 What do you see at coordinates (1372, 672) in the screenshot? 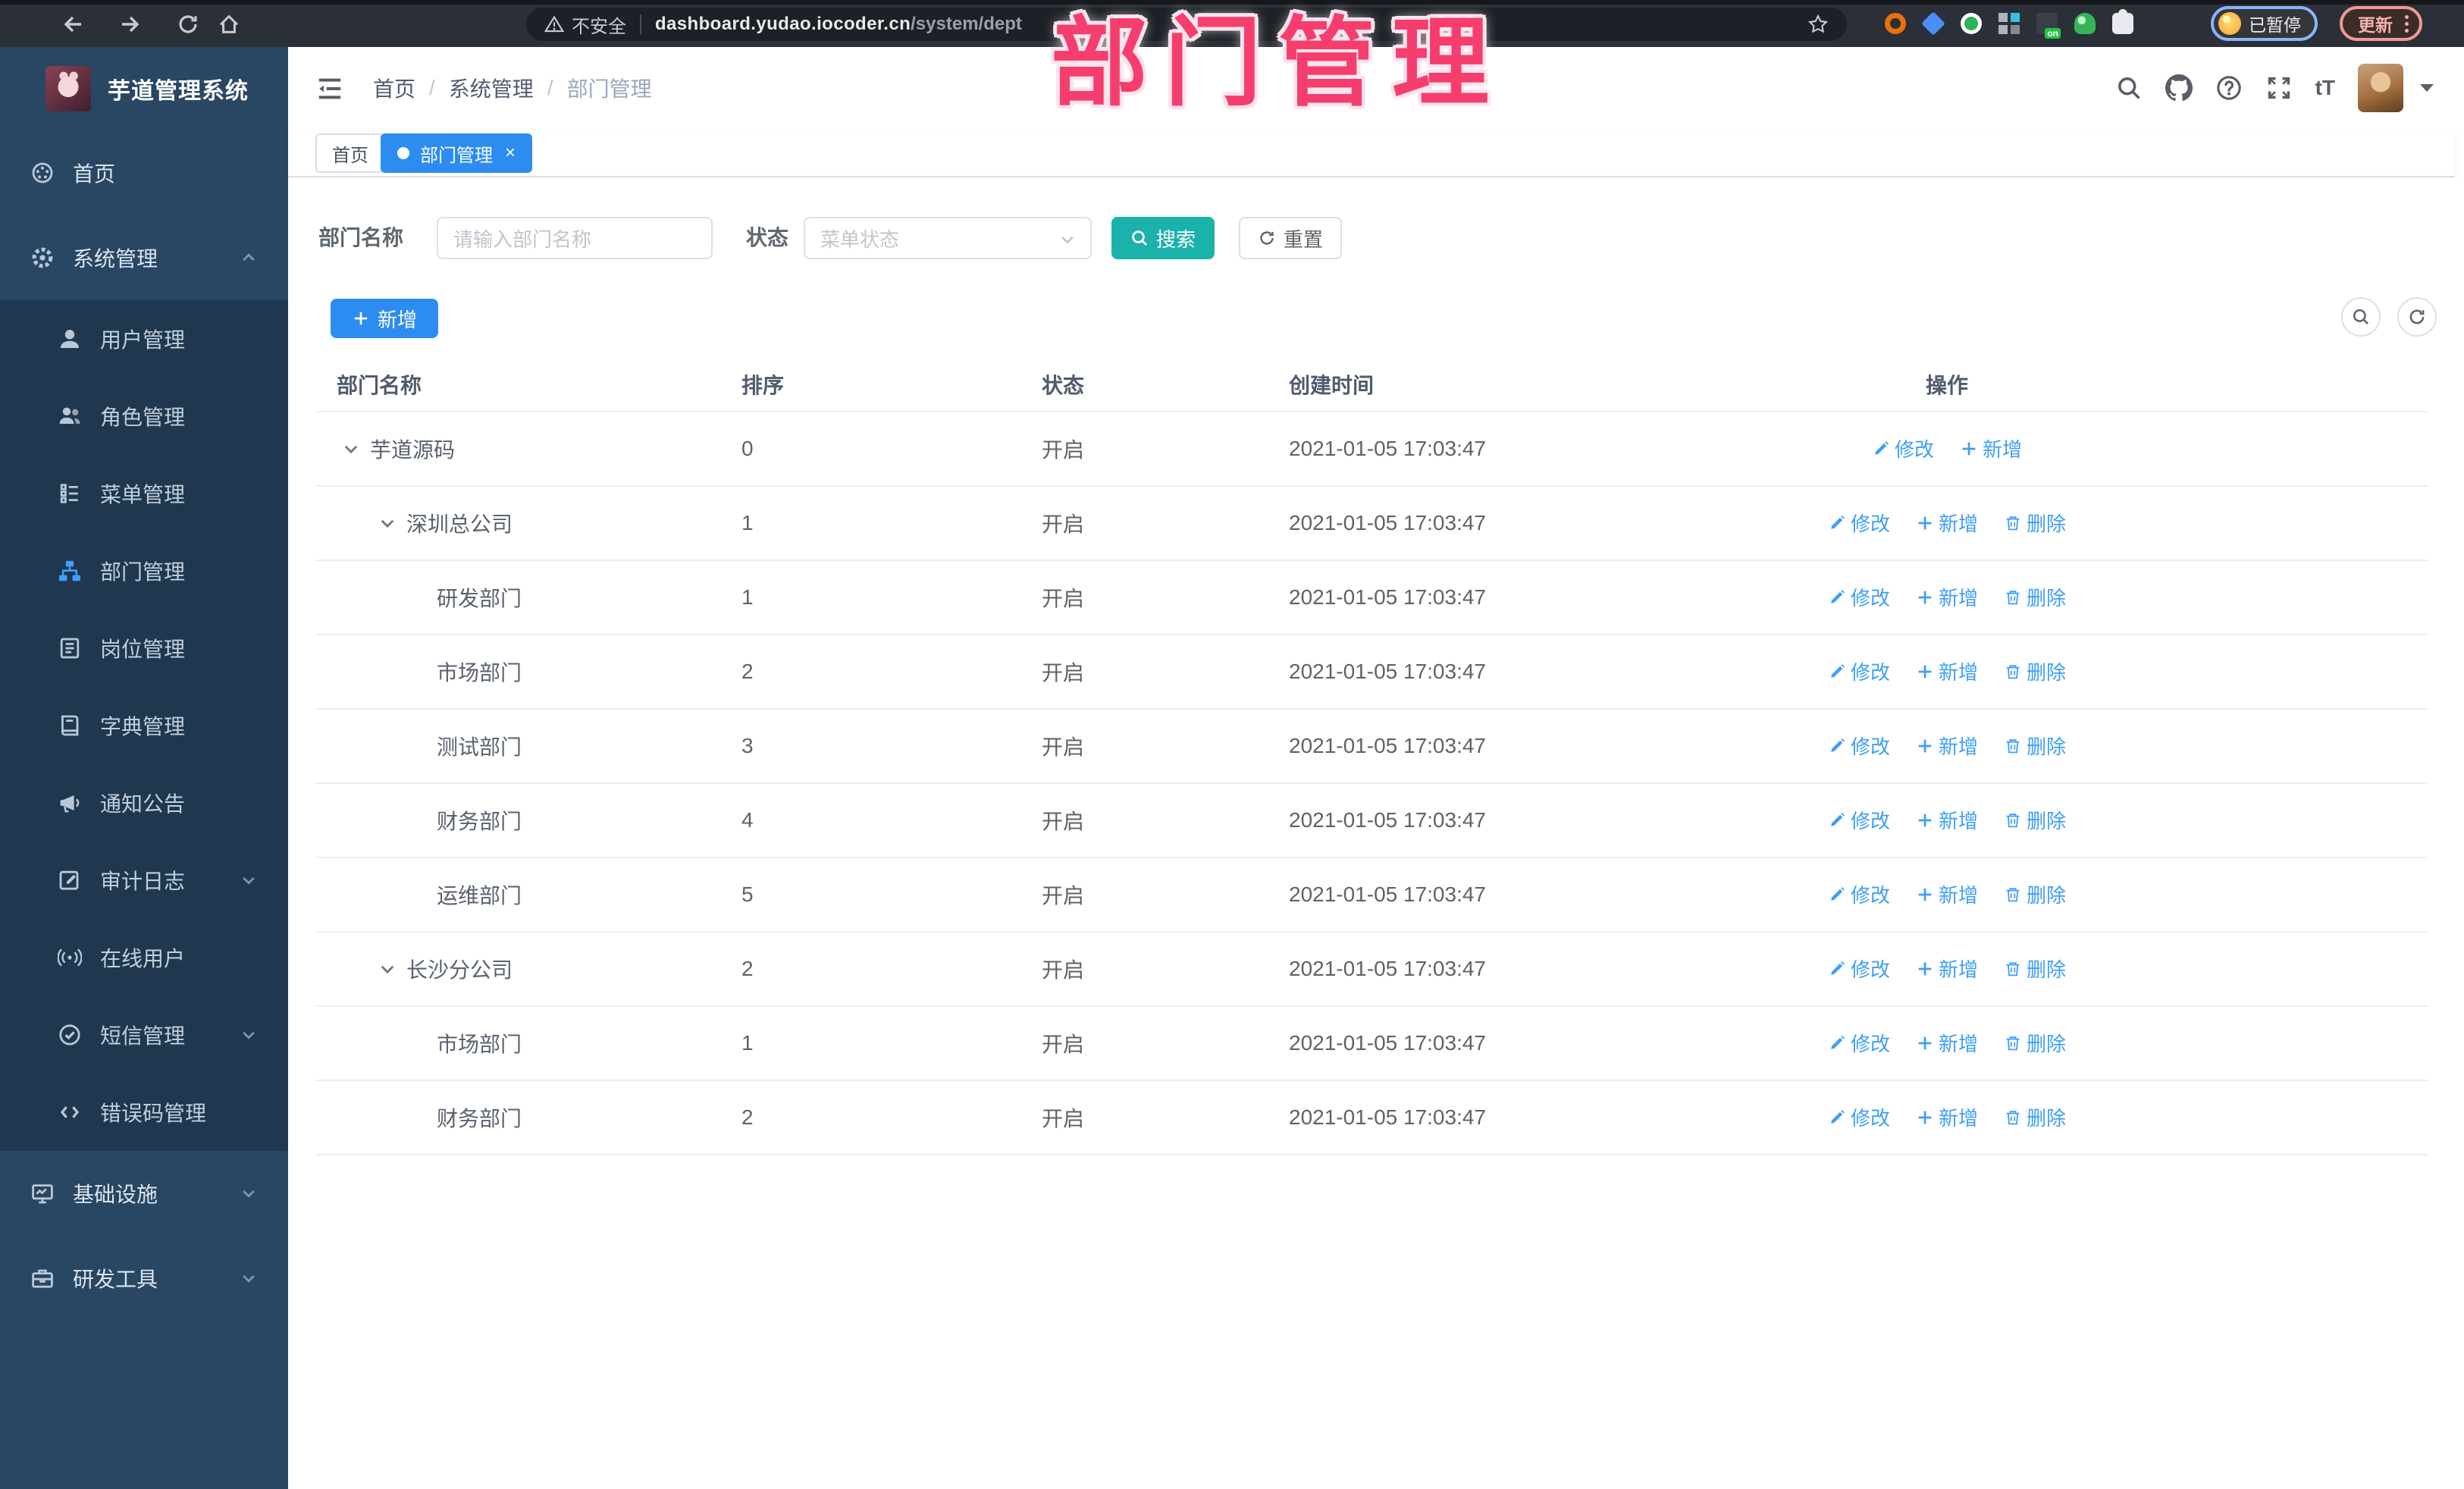
I see `table-row: 市场部门 2 开启 2021-01-05 17:03:47 修改 新增 删除` at bounding box center [1372, 672].